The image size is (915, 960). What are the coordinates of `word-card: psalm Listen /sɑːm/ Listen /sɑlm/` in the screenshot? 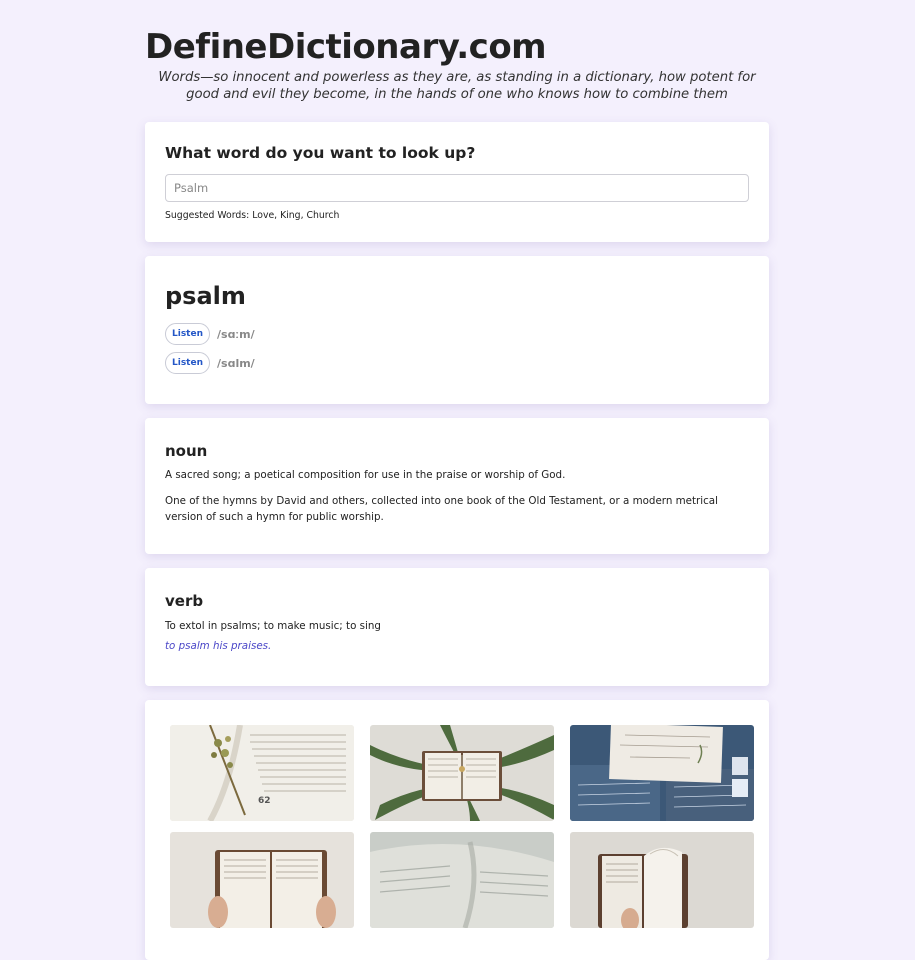 It's located at (457, 330).